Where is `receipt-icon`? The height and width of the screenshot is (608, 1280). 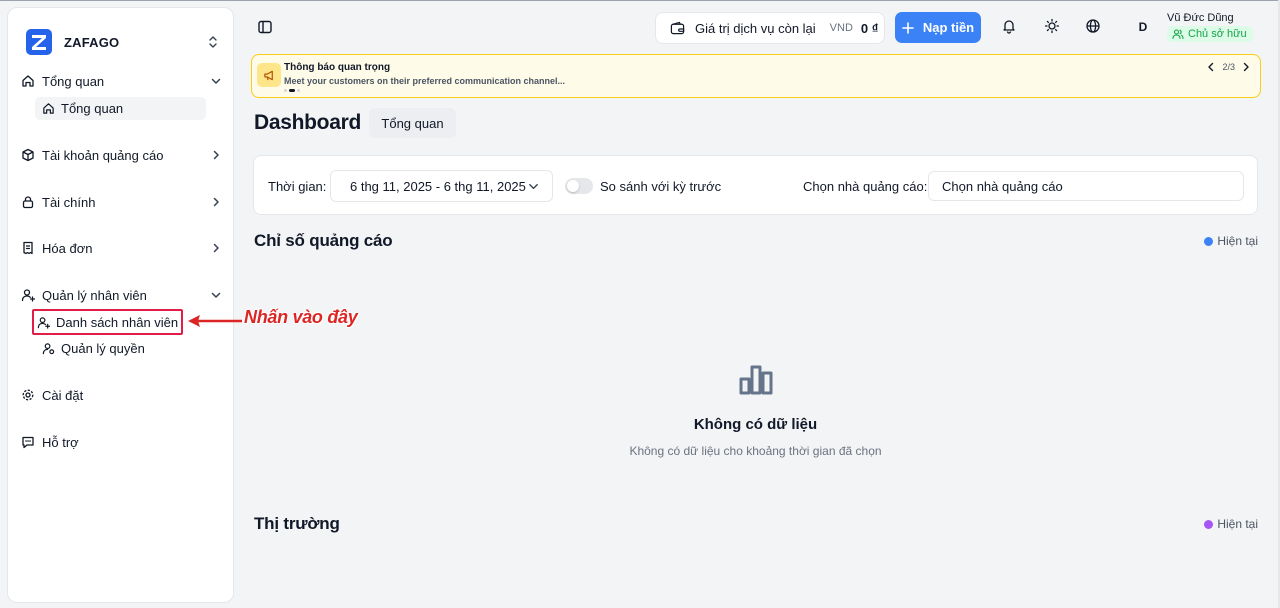
receipt-icon is located at coordinates (28, 248).